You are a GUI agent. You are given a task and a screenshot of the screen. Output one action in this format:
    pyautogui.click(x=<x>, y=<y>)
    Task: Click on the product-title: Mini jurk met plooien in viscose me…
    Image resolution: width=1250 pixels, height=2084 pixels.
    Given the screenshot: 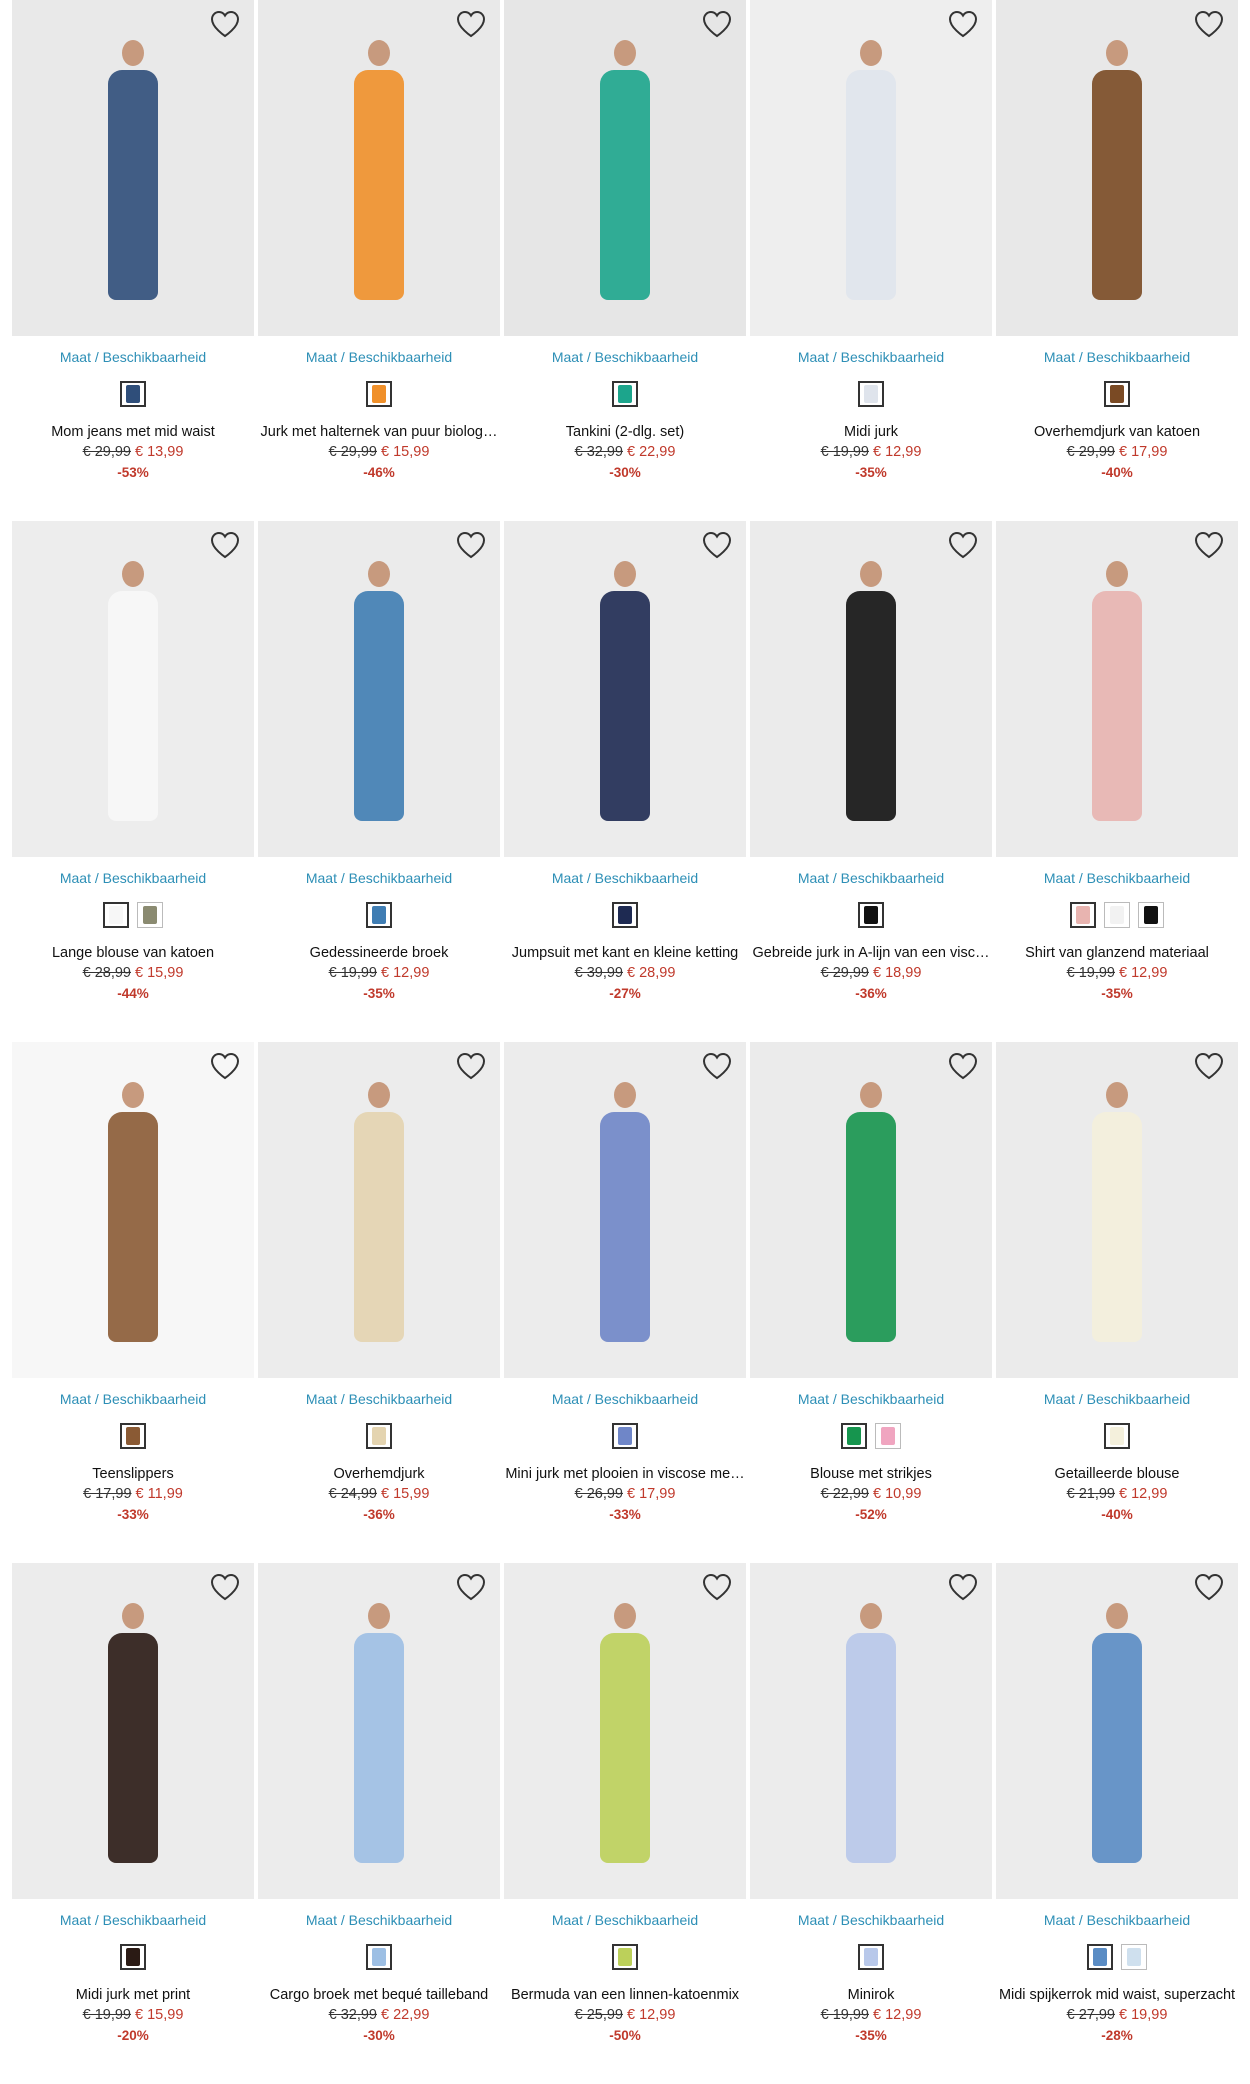 What is the action you would take?
    pyautogui.click(x=625, y=1474)
    